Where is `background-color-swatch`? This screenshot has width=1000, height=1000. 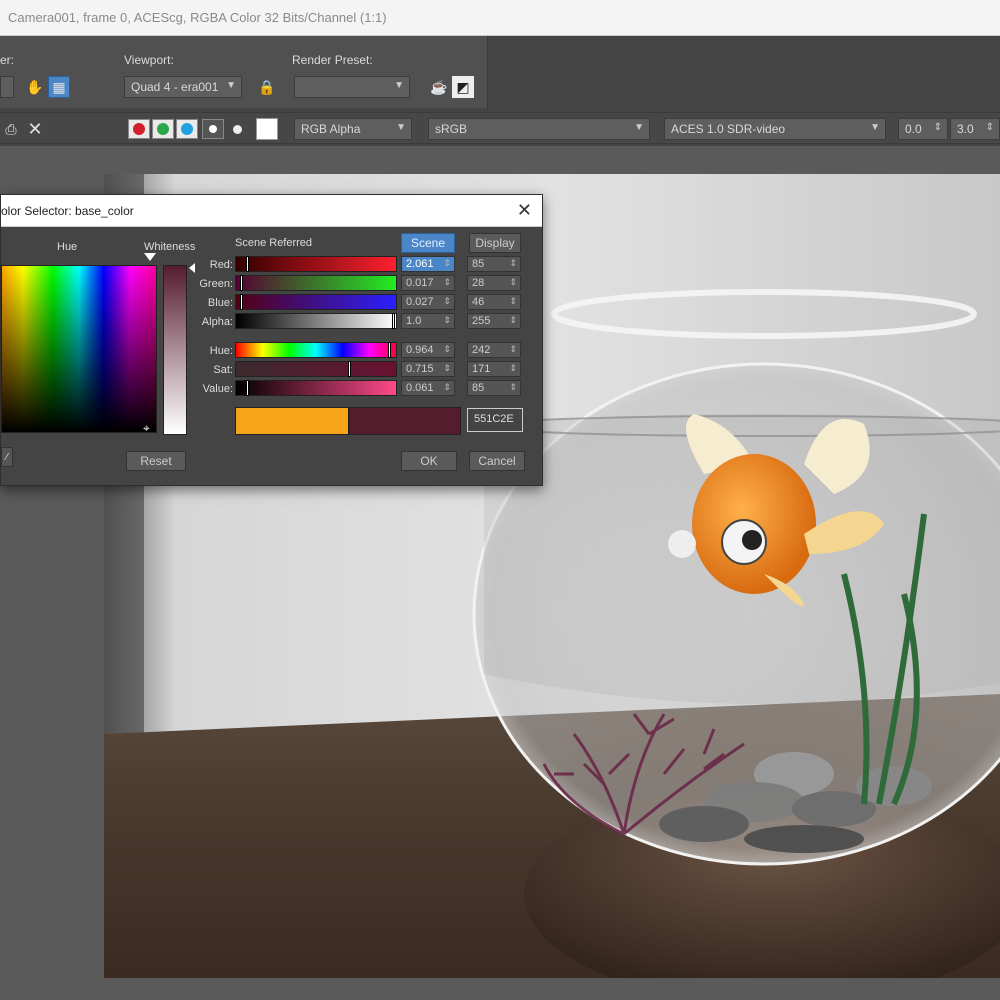
background-color-swatch is located at coordinates (267, 129).